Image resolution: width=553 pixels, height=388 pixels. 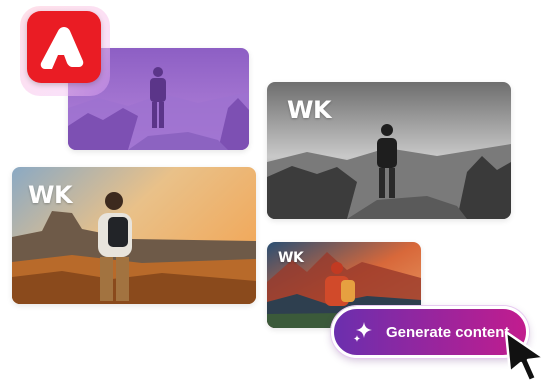 What do you see at coordinates (362, 332) in the screenshot?
I see `sparkles-icon` at bounding box center [362, 332].